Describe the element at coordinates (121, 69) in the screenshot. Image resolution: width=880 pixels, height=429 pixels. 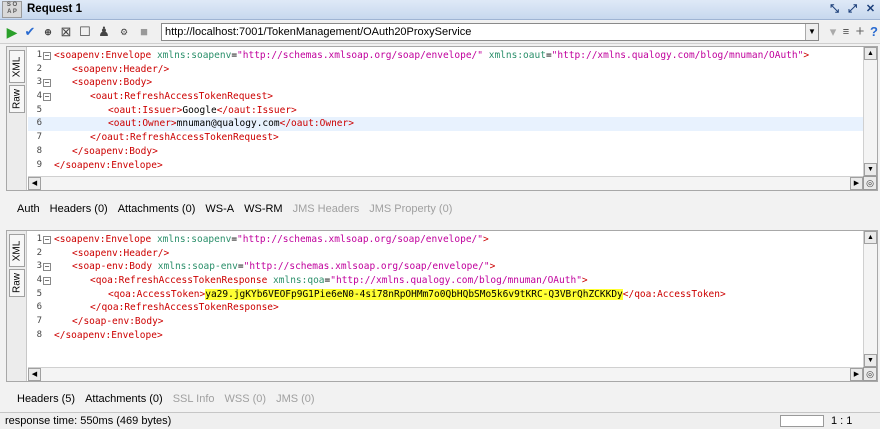
I see `code-token: <soapenv:Header/>` at that location.